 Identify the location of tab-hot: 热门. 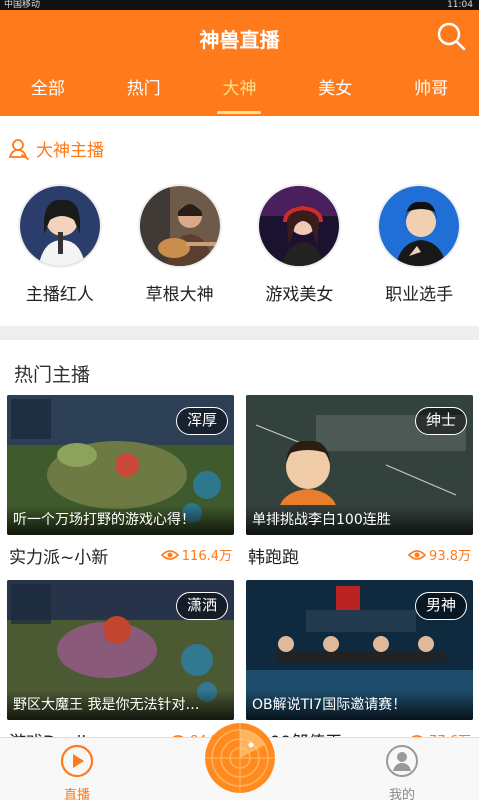
(144, 95).